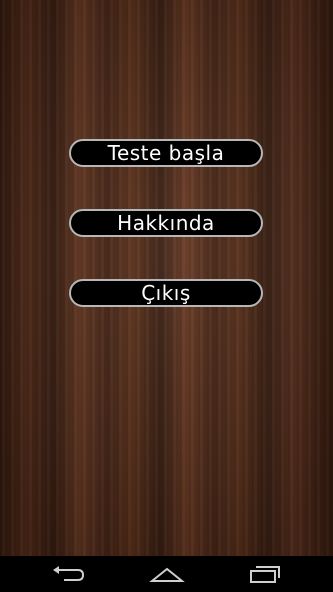 The image size is (333, 592). What do you see at coordinates (166, 293) in the screenshot?
I see `exit-button: Çıkış` at bounding box center [166, 293].